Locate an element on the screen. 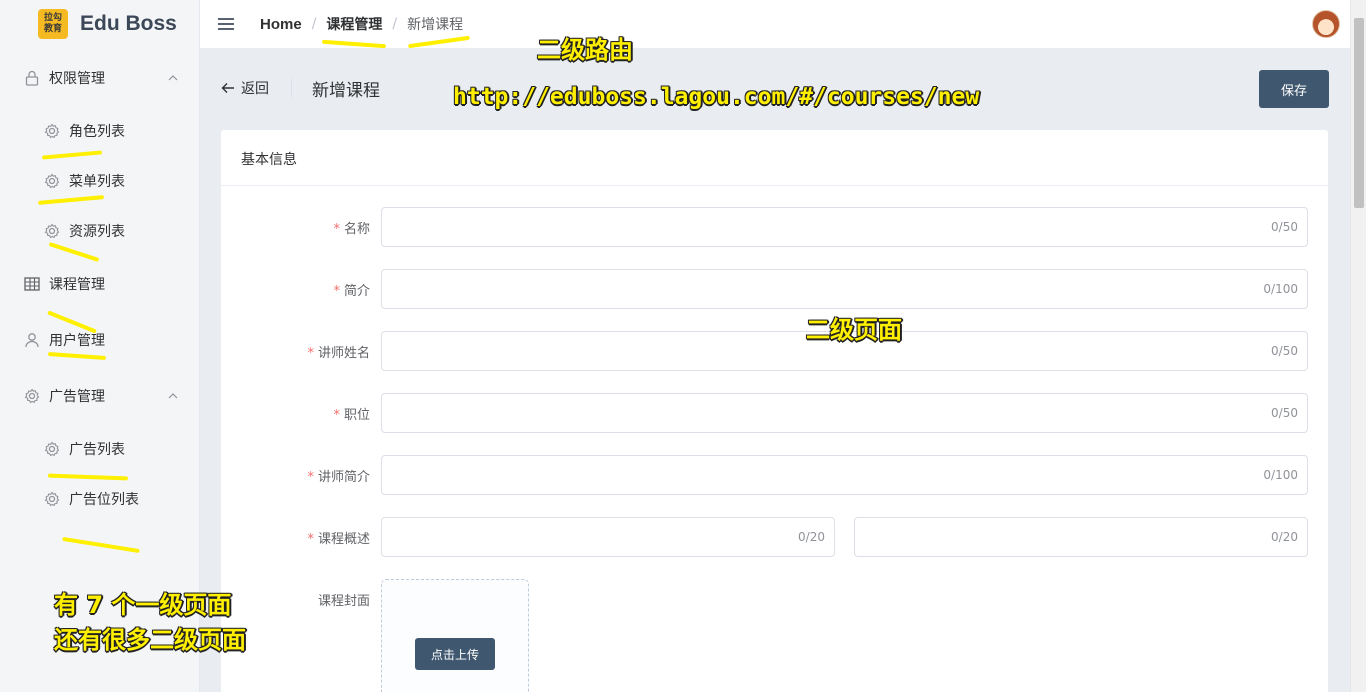 The image size is (1366, 692). sidebar-item-roles: 角色列表 is located at coordinates (100, 131).